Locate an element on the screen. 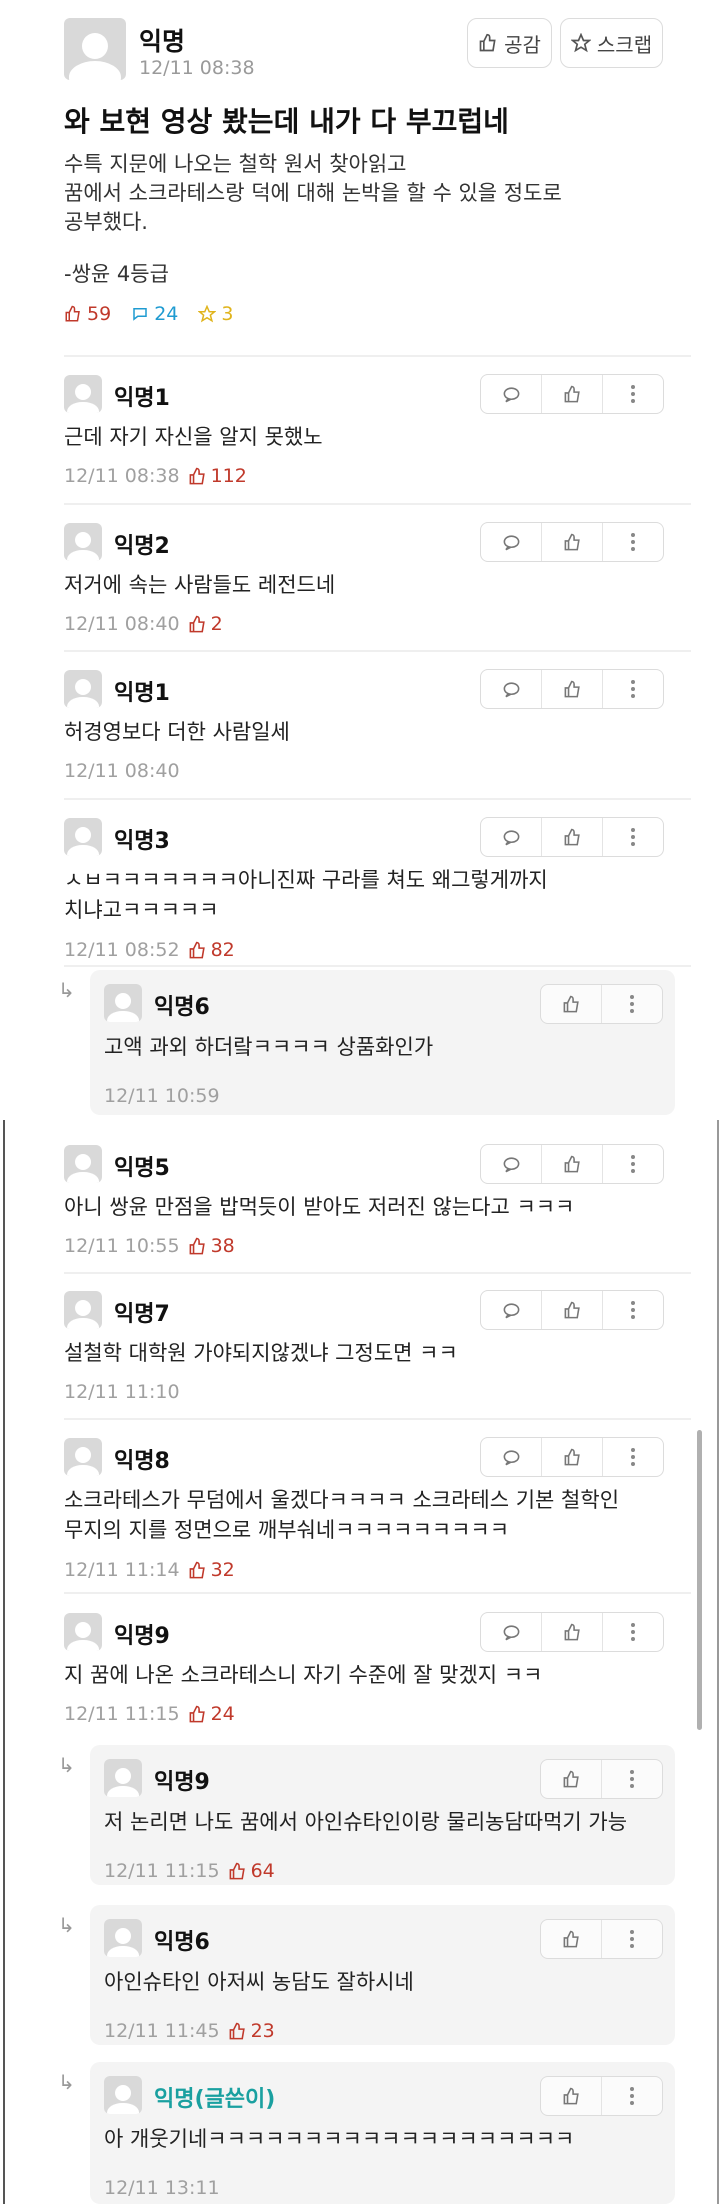 Image resolution: width=723 pixels, height=2204 pixels. comment-likes-value: 2 is located at coordinates (216, 624).